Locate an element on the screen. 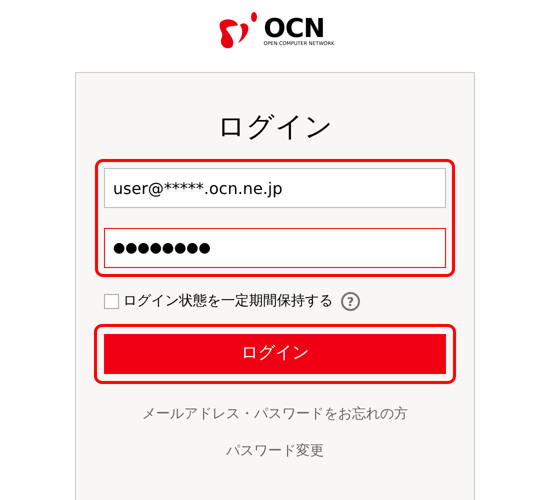 This screenshot has width=550, height=500. password-field: ●●●●●●●● is located at coordinates (275, 248).